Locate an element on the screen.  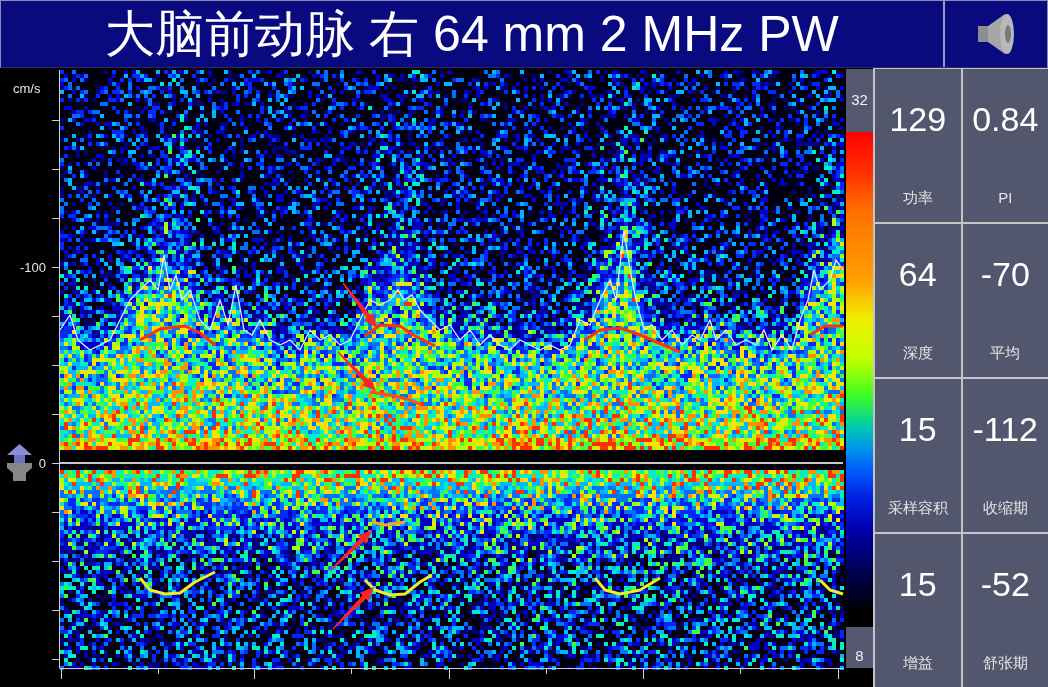
readout-value: -112 is located at coordinates (1005, 429).